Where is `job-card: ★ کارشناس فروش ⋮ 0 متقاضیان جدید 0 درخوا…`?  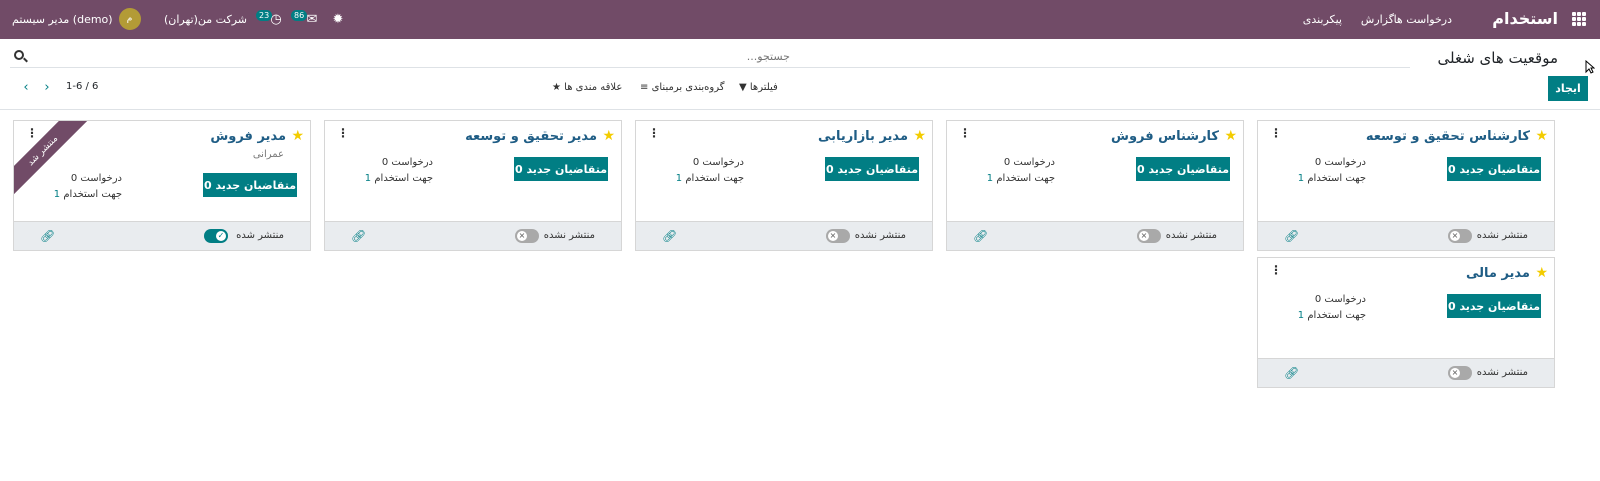 job-card: ★ کارشناس فروش ⋮ 0 متقاضیان جدید 0 درخوا… is located at coordinates (1095, 185).